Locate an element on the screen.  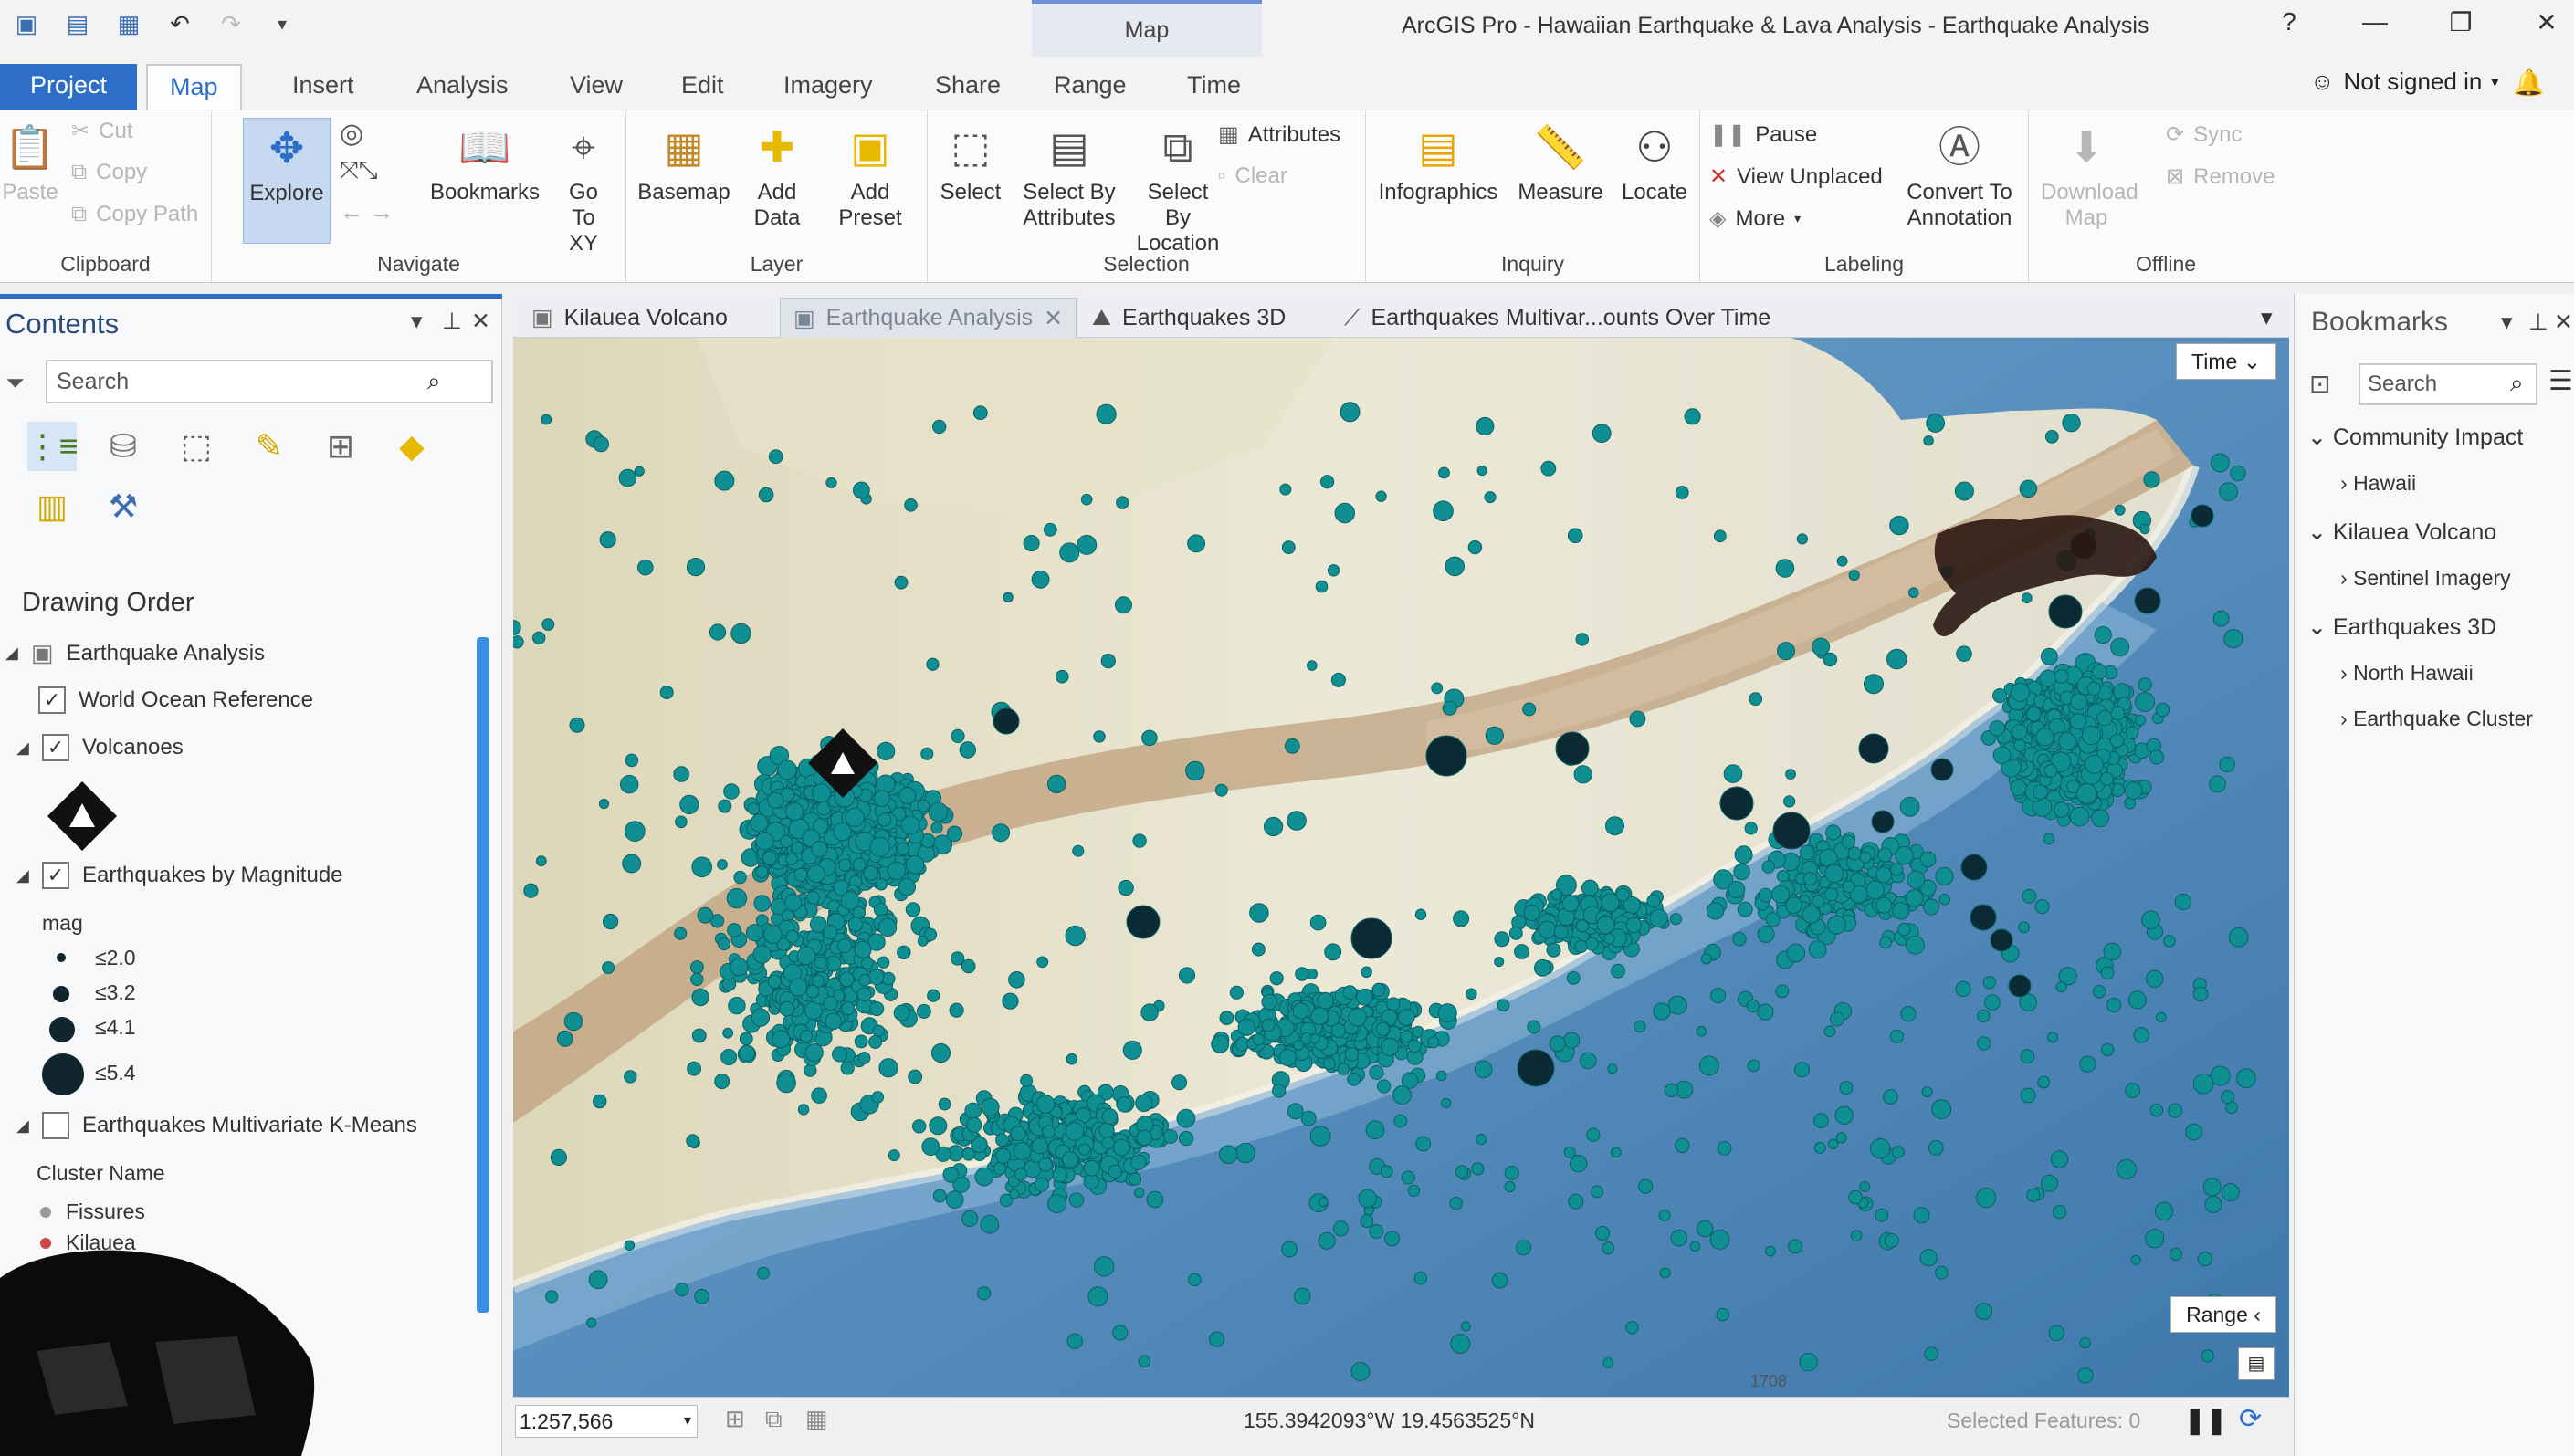
help-button: ? is located at coordinates (2289, 22).